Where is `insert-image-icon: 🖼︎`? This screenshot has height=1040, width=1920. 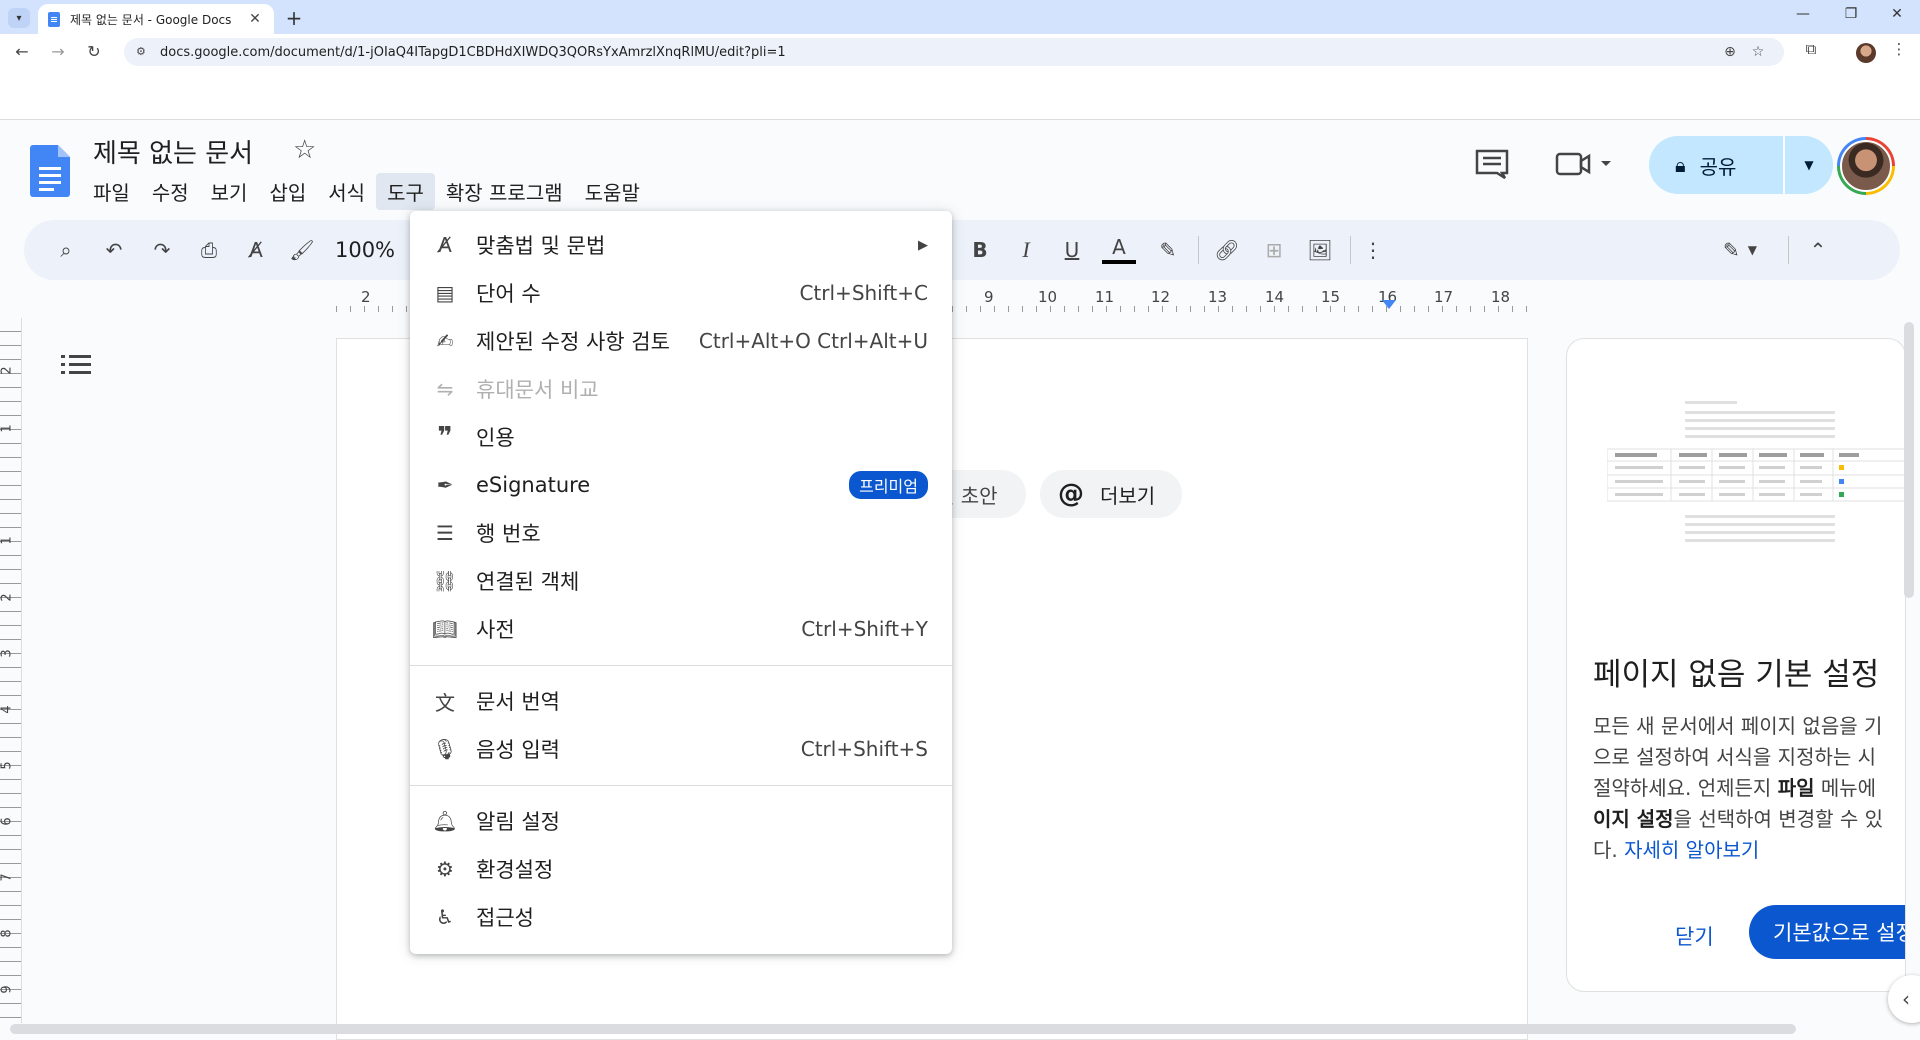
insert-image-icon: 🖼︎ is located at coordinates (1320, 250).